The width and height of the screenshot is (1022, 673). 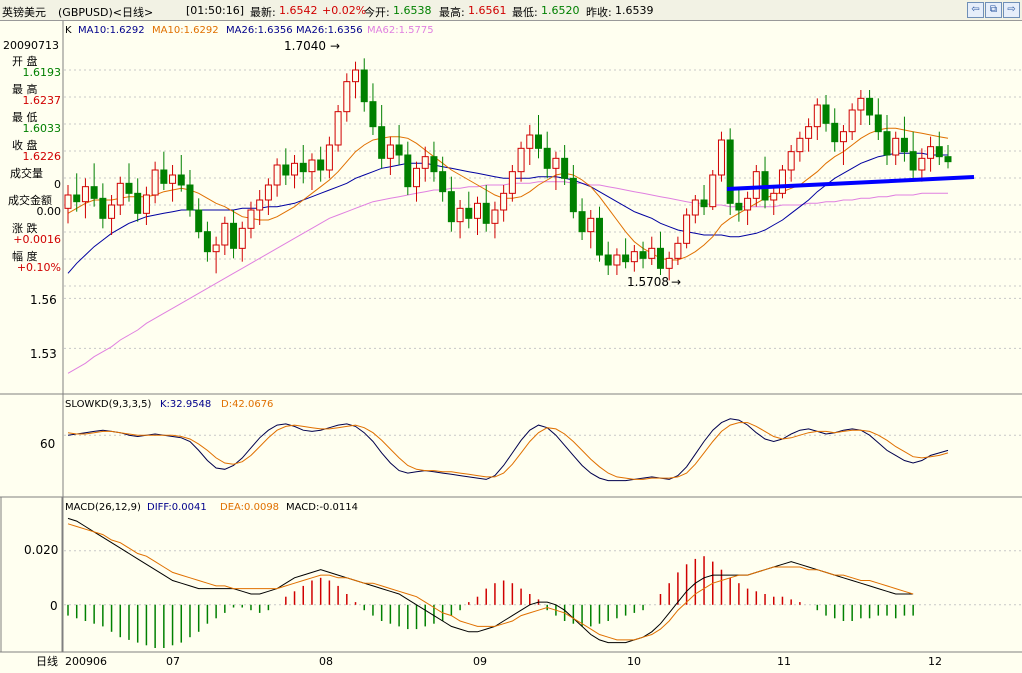 What do you see at coordinates (177, 507) in the screenshot?
I see `macd-legend-diff: DIFF:0.0041` at bounding box center [177, 507].